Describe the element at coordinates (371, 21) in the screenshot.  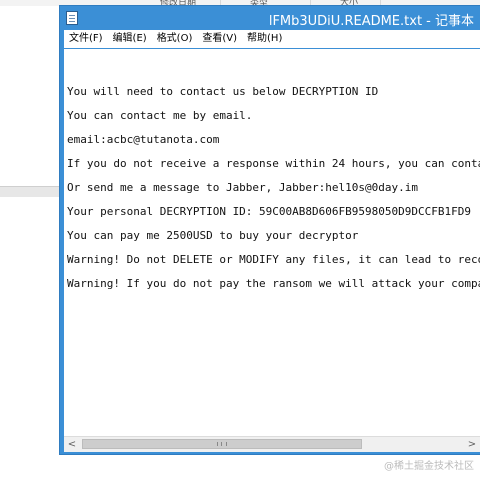
I see `window-title: lFMb3UDiU.README.txt - 记事本` at that location.